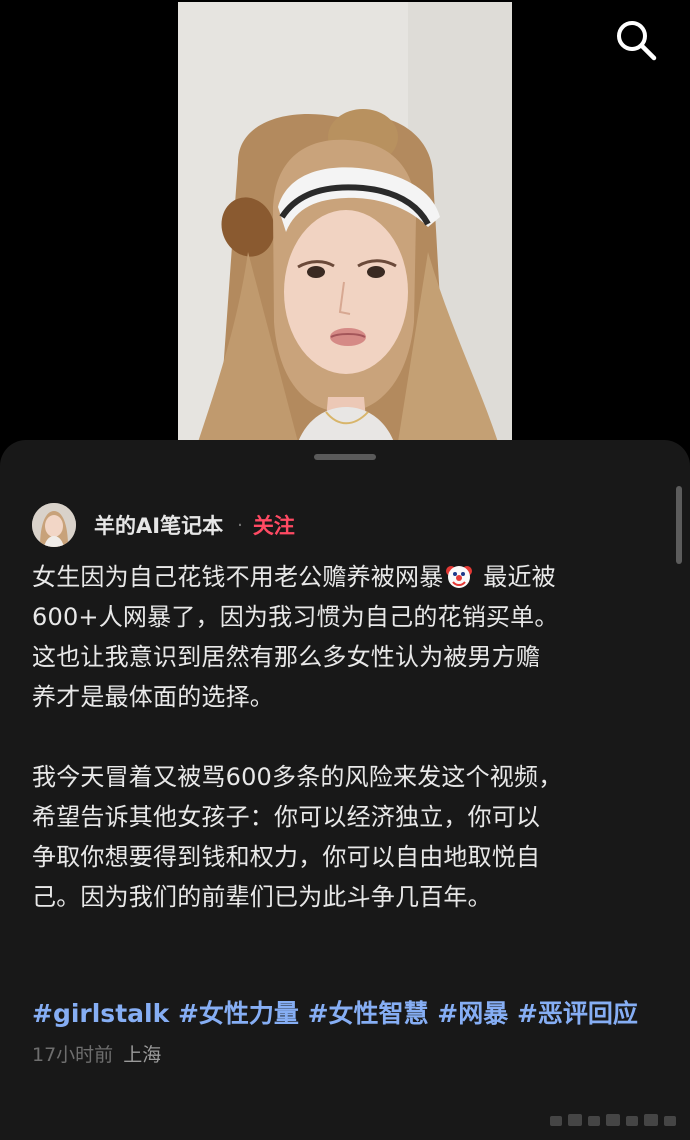  What do you see at coordinates (295, 617) in the screenshot?
I see `content-line: 600+人网暴了，因为我习惯为自己的花销买单。` at bounding box center [295, 617].